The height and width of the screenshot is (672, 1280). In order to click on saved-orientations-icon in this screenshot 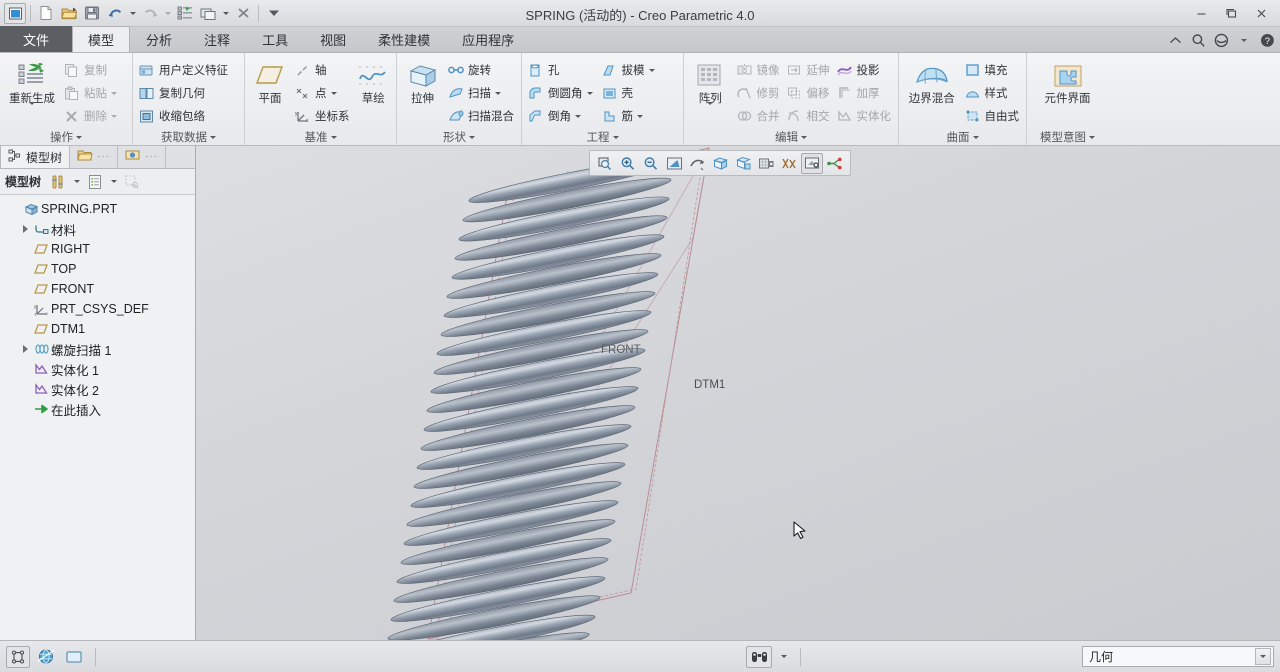, I will do `click(697, 163)`.